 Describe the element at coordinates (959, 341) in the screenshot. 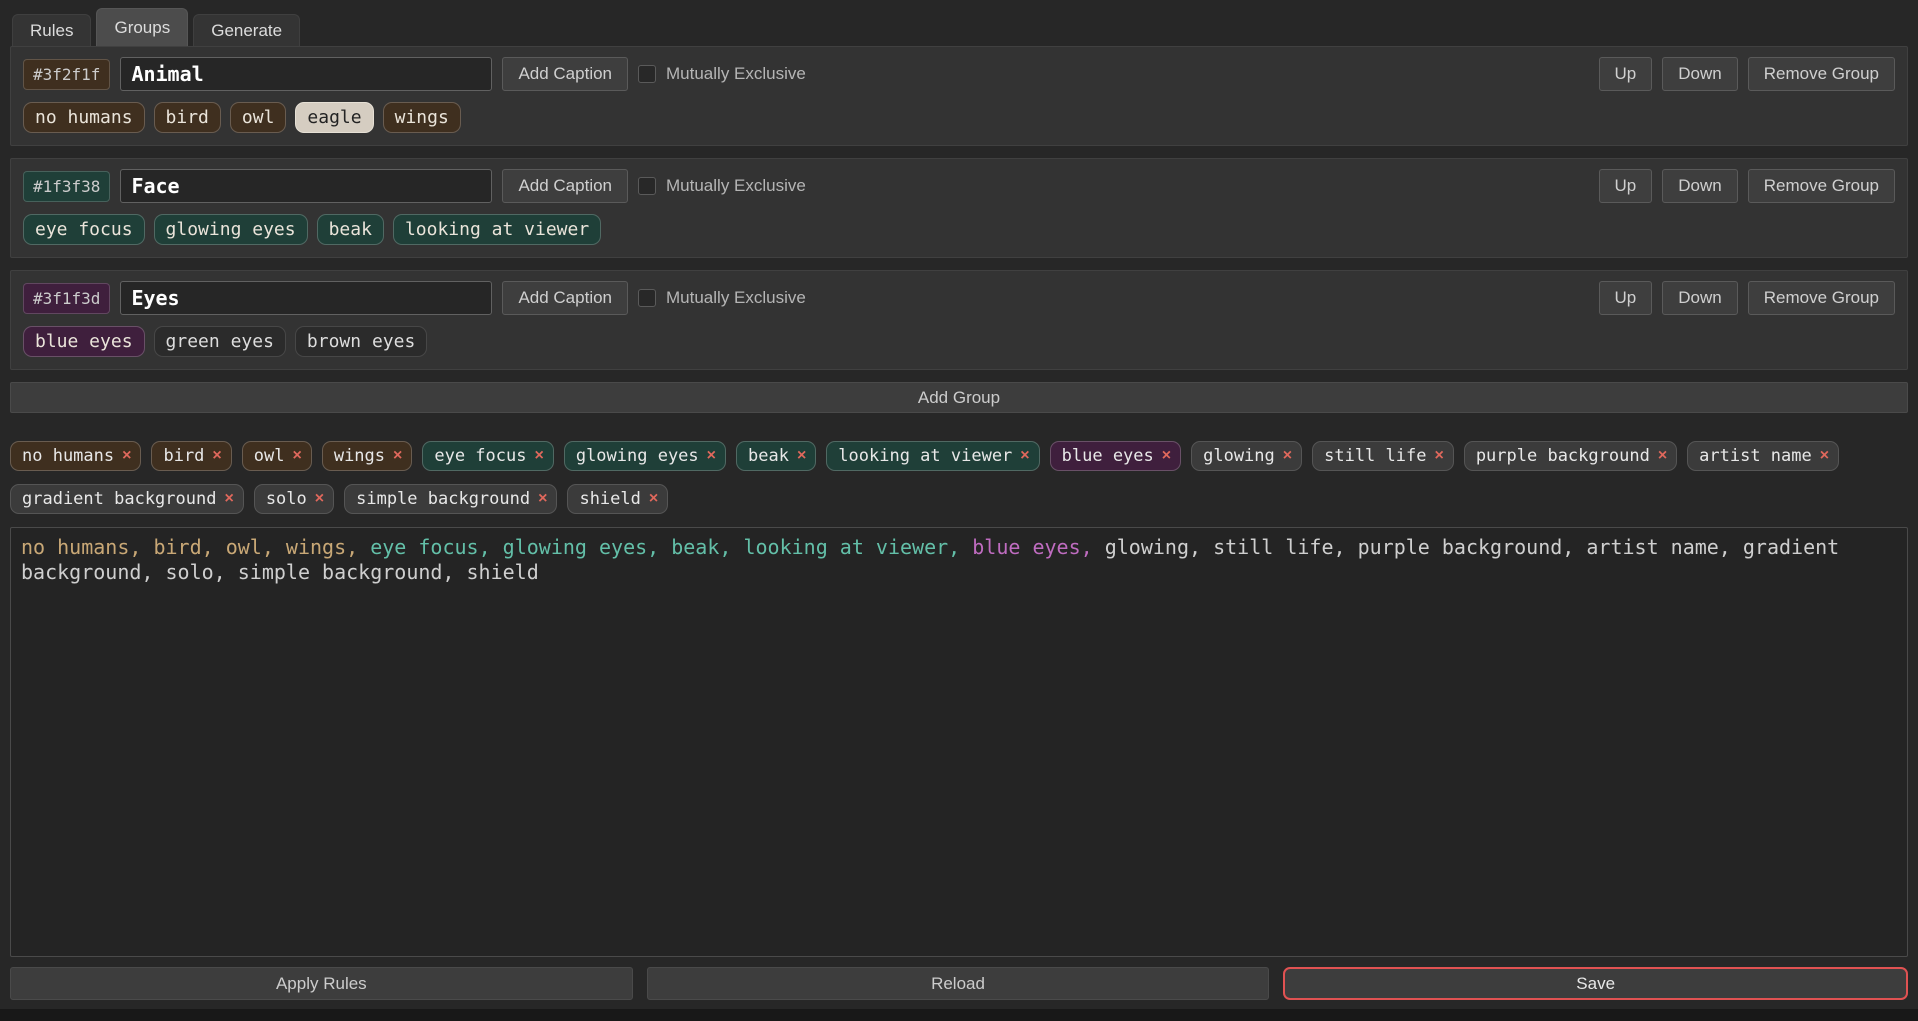

I see `group-tag-row: blue eyes green eyes brown eyes` at that location.